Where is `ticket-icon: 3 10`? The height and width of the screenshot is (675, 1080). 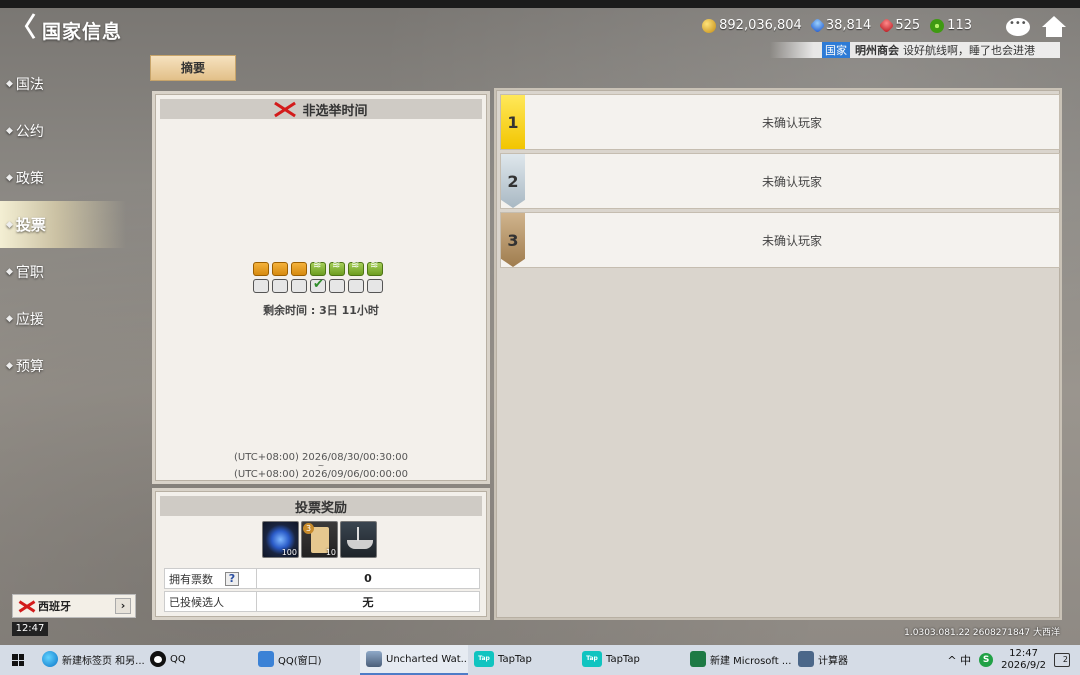
ticket-icon: 3 10 is located at coordinates (319, 539).